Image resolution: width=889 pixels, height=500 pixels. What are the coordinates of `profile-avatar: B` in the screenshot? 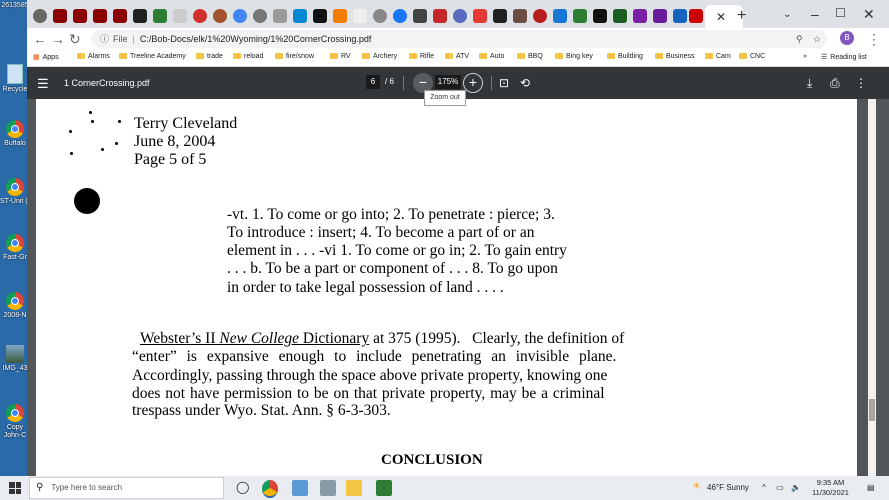 It's located at (847, 38).